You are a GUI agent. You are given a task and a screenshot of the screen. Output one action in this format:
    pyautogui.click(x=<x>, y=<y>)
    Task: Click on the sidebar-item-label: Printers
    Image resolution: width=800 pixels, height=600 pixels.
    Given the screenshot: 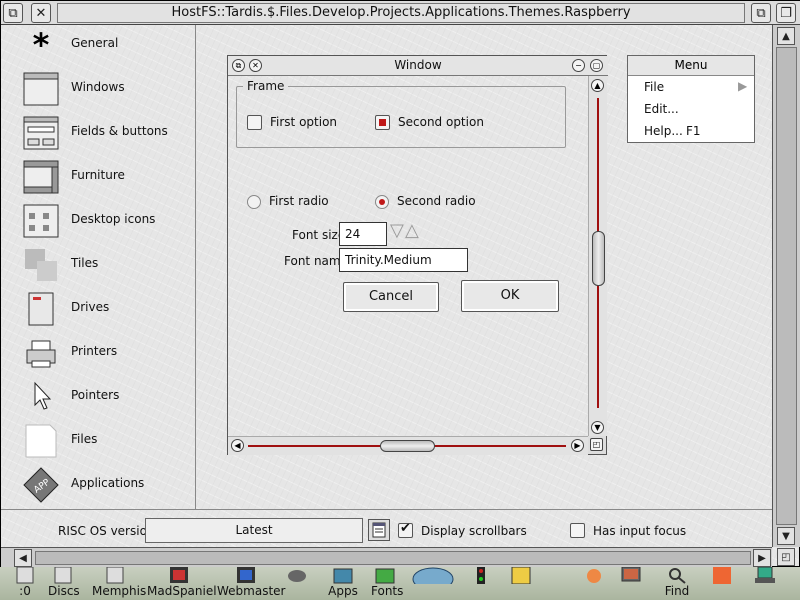 What is the action you would take?
    pyautogui.click(x=94, y=351)
    